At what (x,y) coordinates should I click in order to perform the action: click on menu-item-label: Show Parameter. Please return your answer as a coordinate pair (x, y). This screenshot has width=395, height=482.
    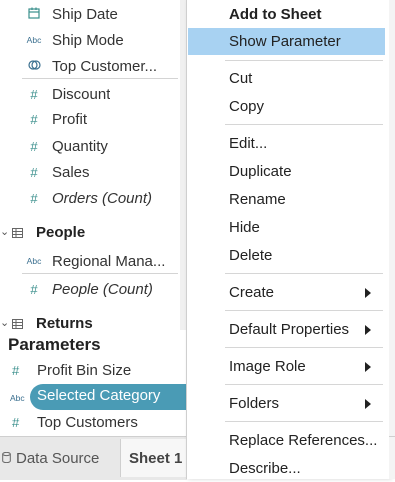
    Looking at the image, I should click on (285, 41).